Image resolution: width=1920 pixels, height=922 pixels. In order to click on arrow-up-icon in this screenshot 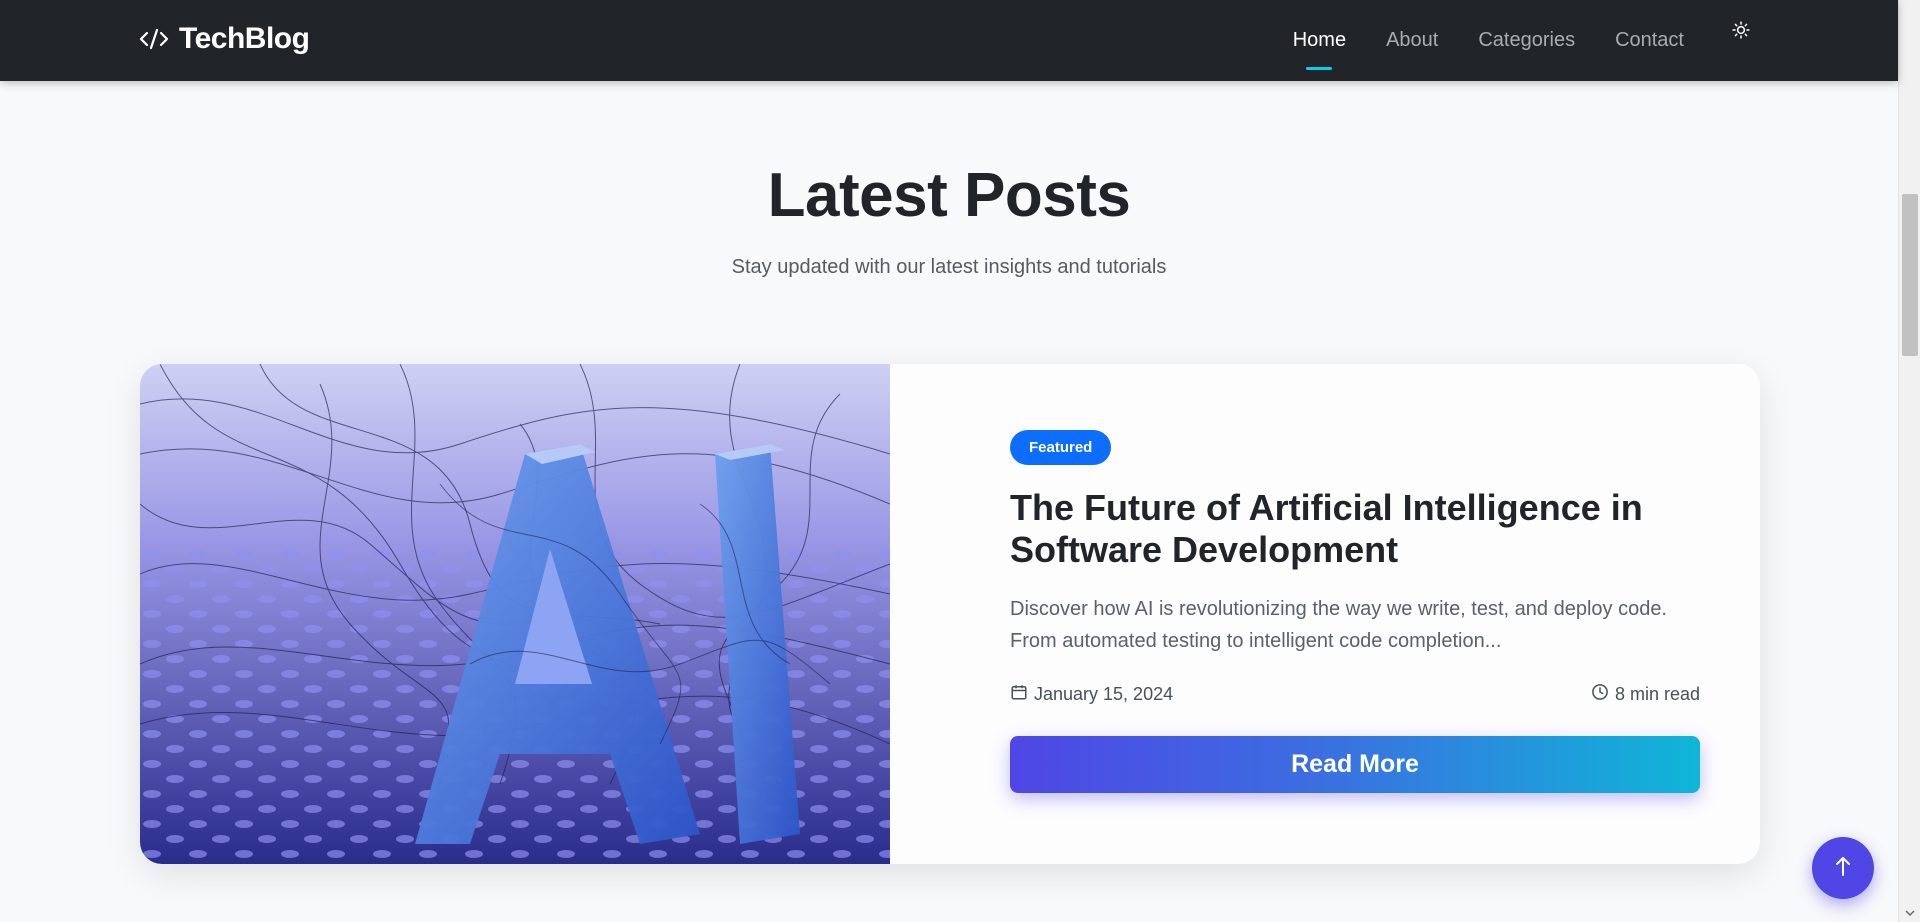, I will do `click(1843, 868)`.